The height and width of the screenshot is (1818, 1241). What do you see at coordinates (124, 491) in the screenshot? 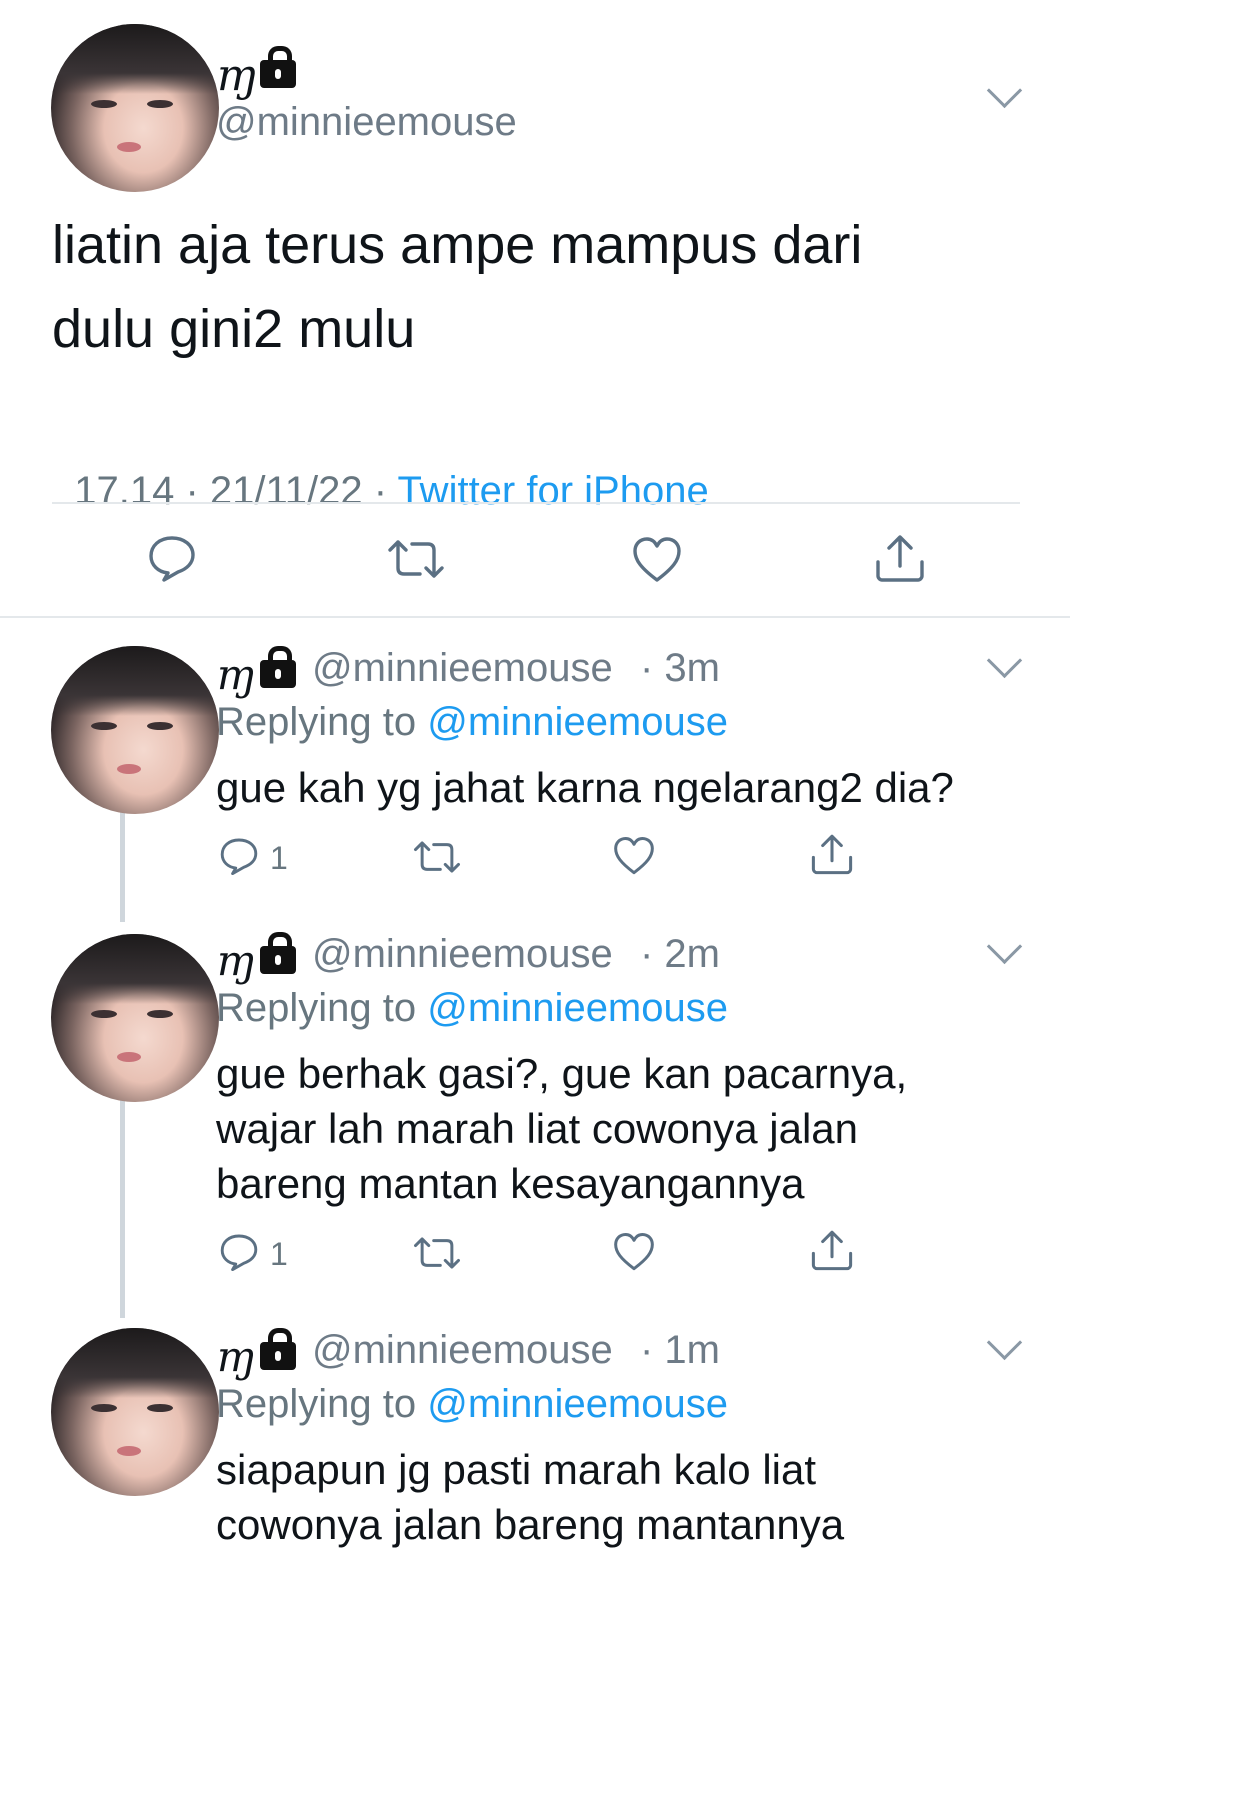
I see `tweet-time: 17.14` at bounding box center [124, 491].